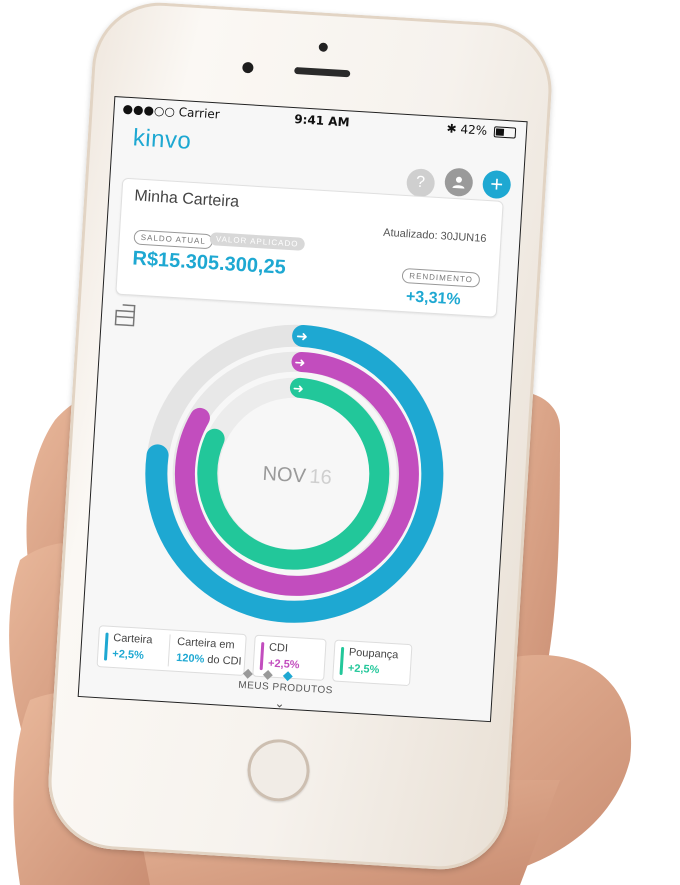  I want to click on legend-poupanca-name: Poupança, so click(373, 654).